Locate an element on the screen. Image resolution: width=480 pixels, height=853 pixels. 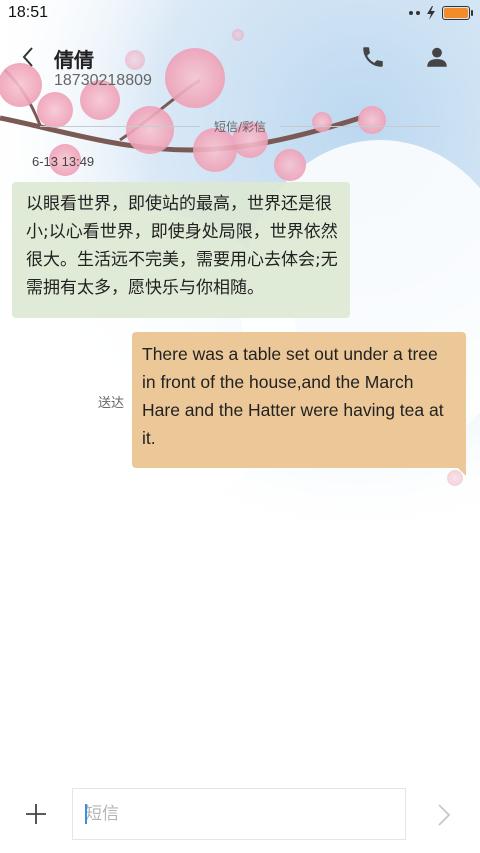
message-input is located at coordinates (239, 814).